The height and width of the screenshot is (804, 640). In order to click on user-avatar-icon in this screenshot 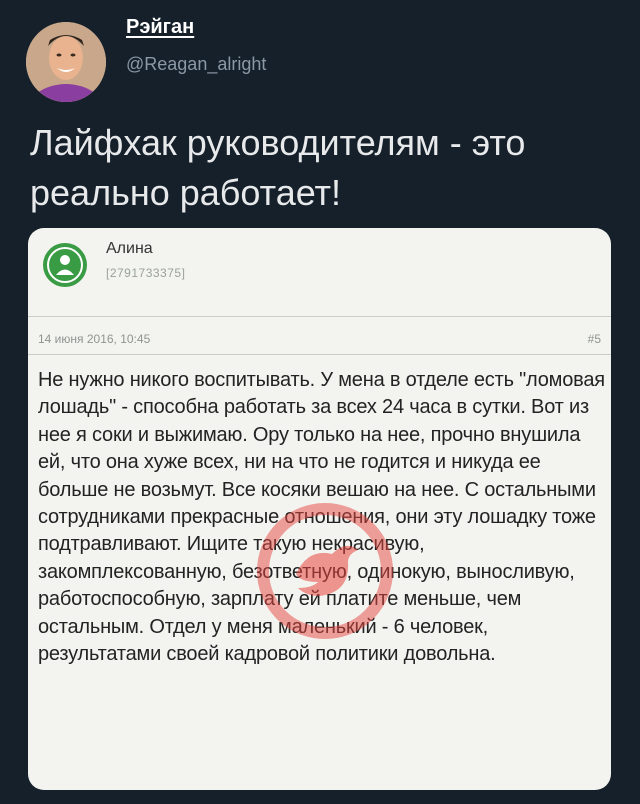, I will do `click(65, 265)`.